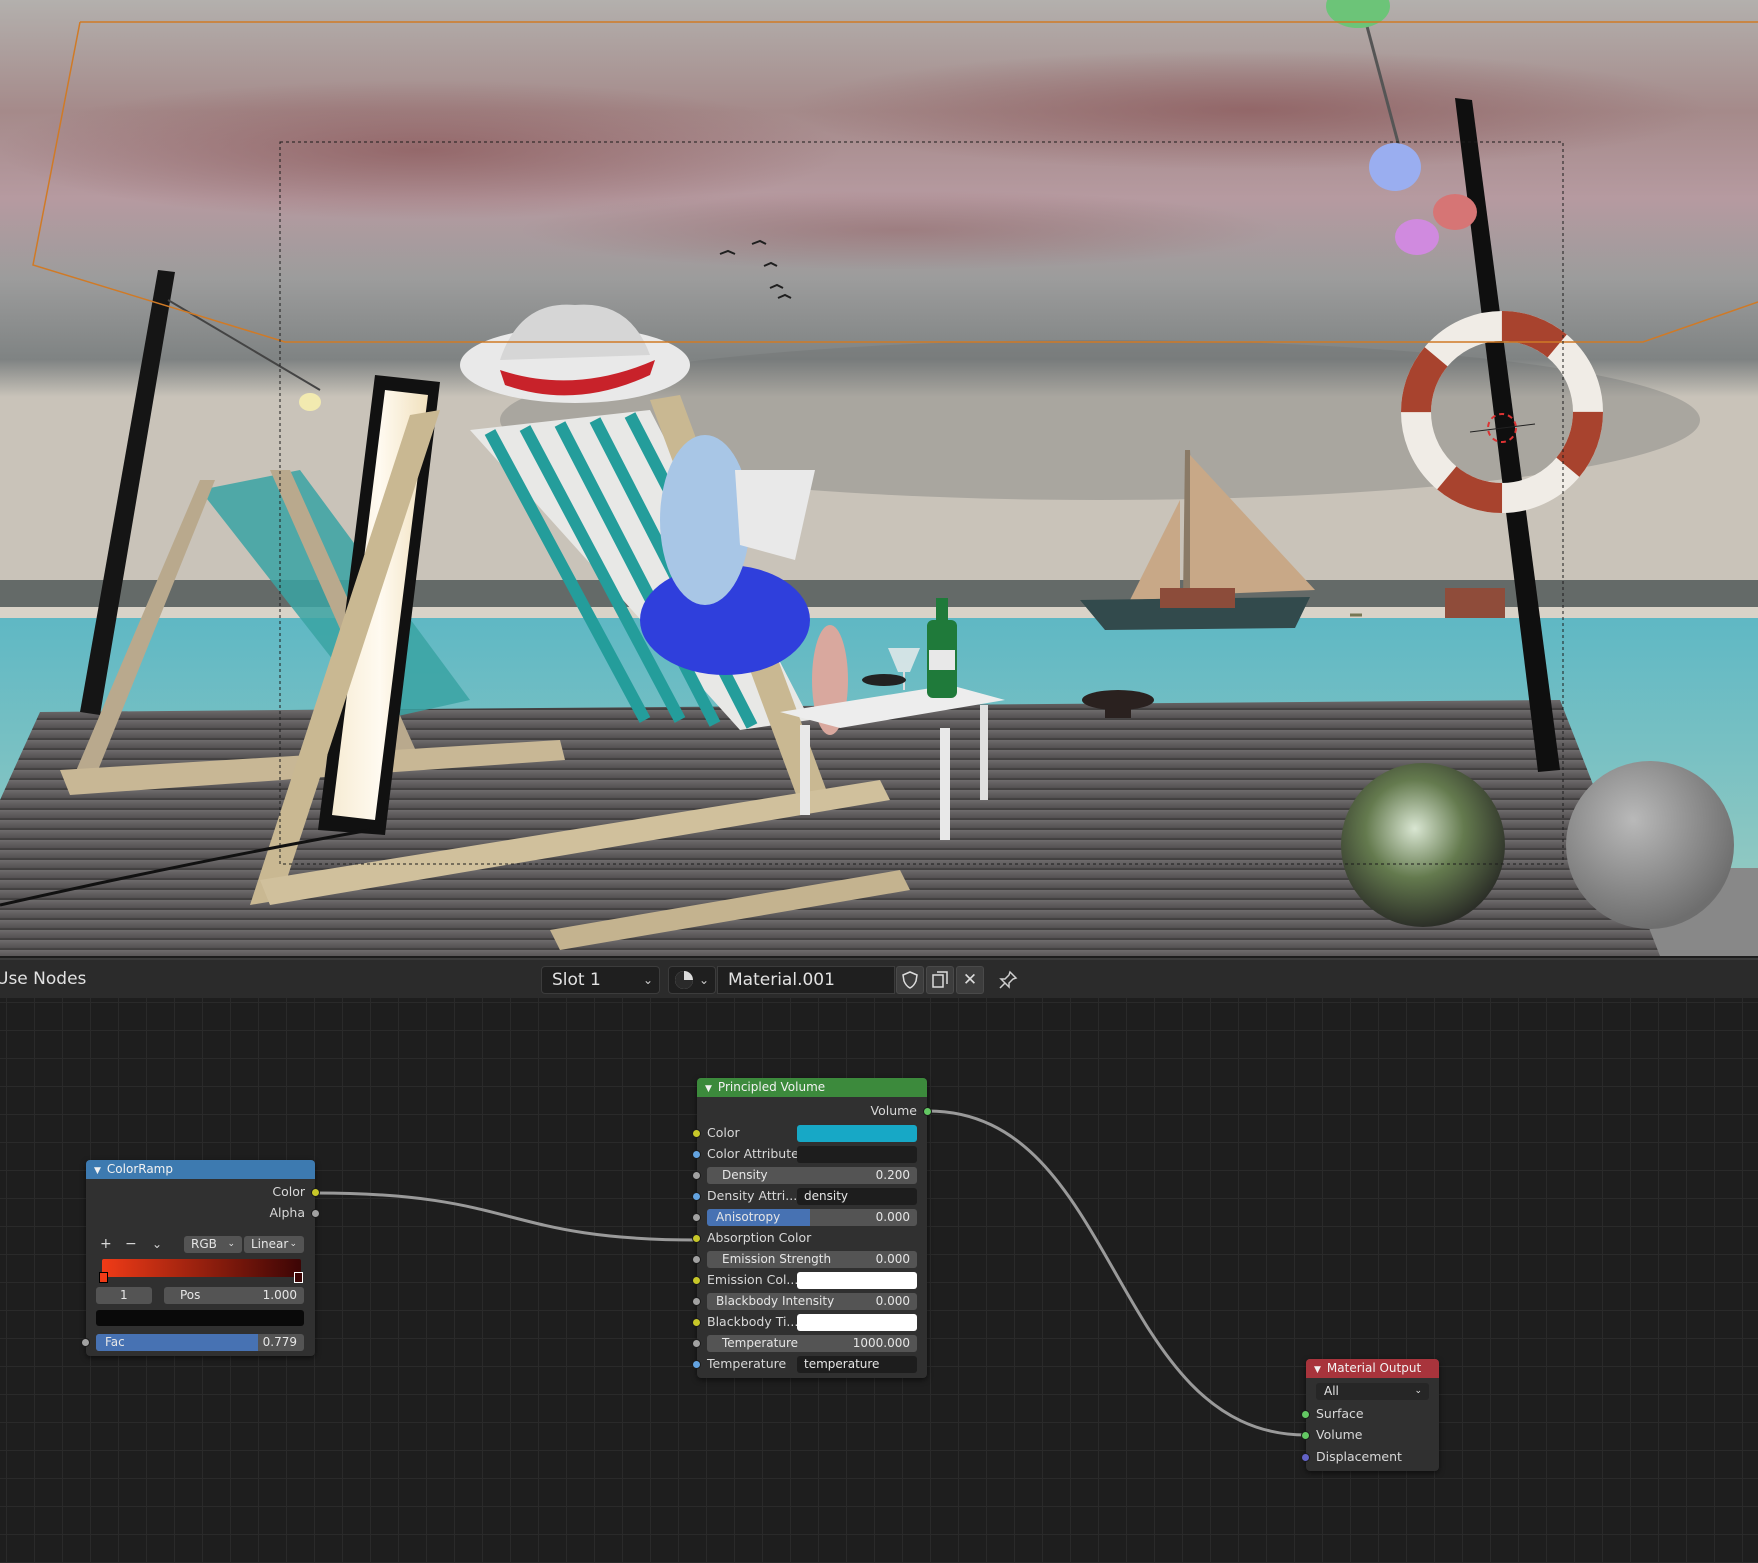 This screenshot has height=1563, width=1758. Describe the element at coordinates (1372, 1391) in the screenshot. I see `output-target-dropdown: All ⌄` at that location.